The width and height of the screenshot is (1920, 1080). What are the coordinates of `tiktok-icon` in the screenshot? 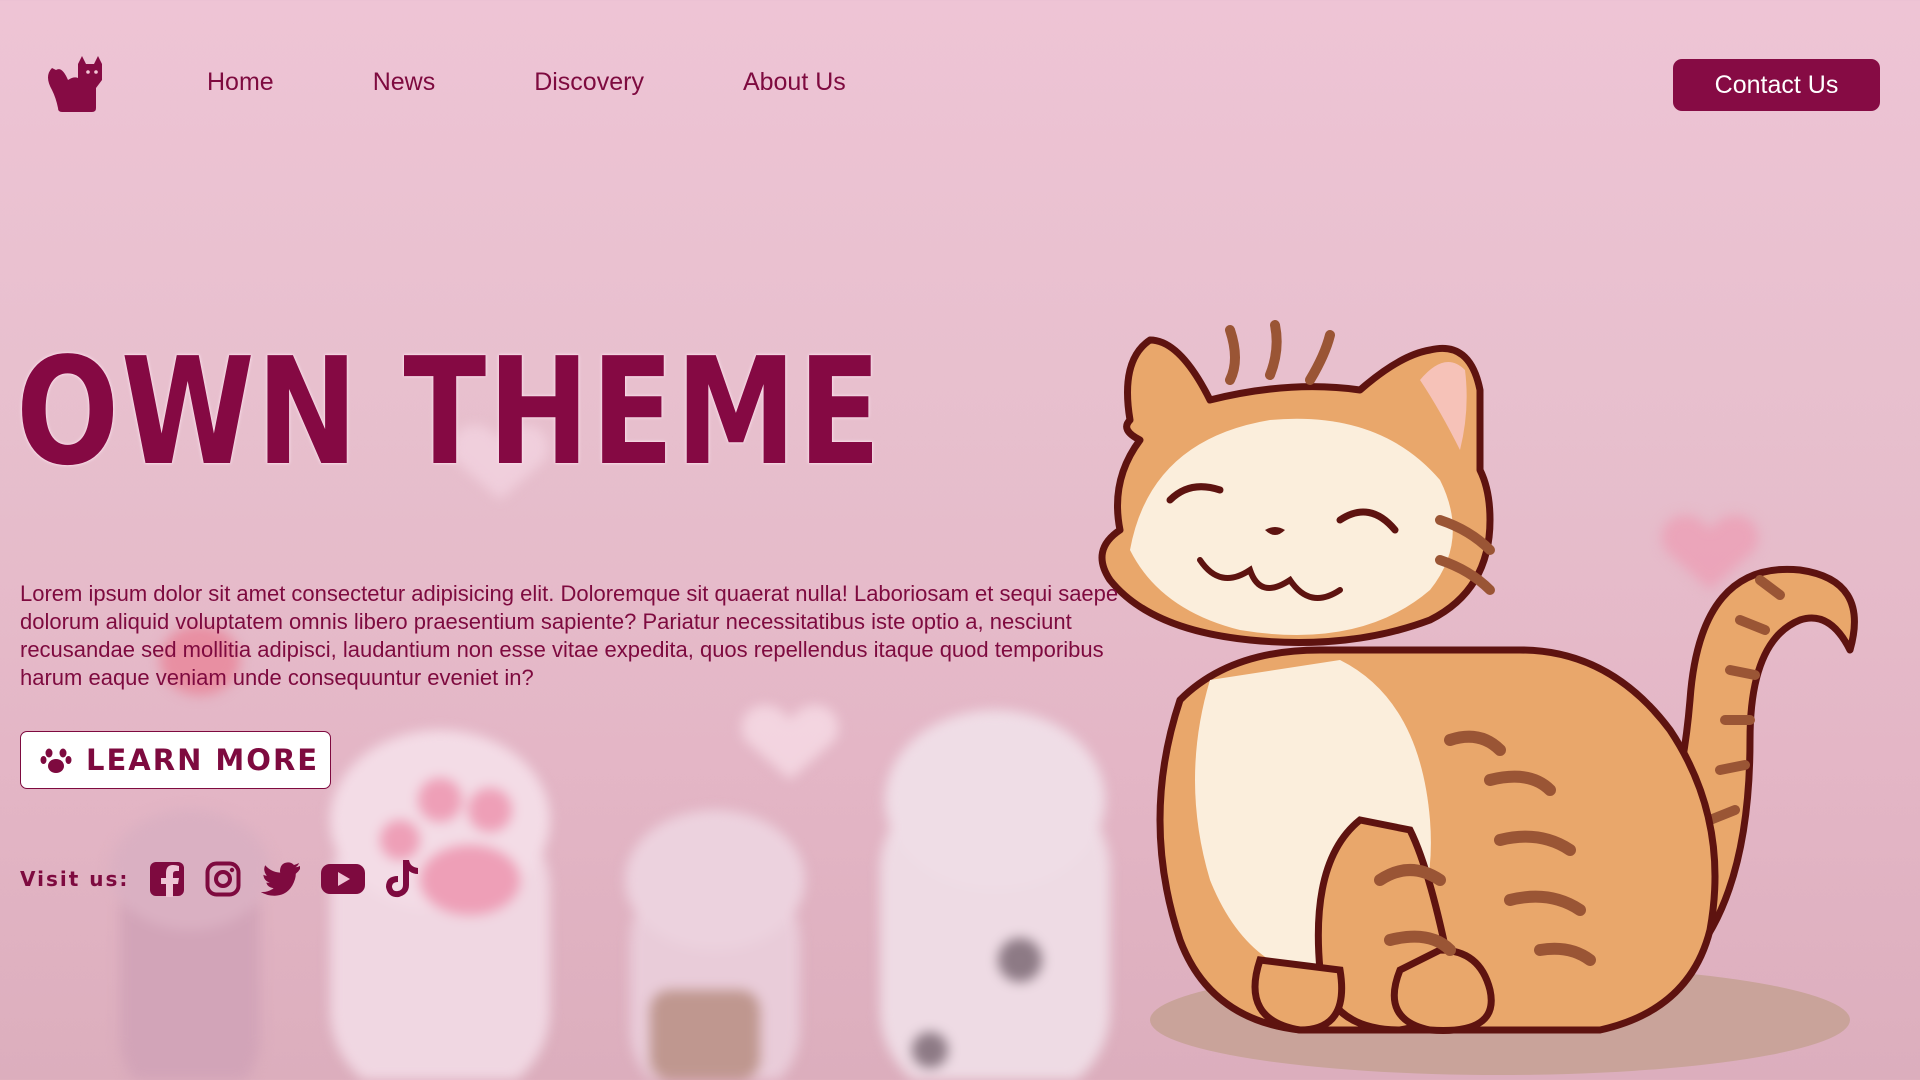 It's located at (403, 879).